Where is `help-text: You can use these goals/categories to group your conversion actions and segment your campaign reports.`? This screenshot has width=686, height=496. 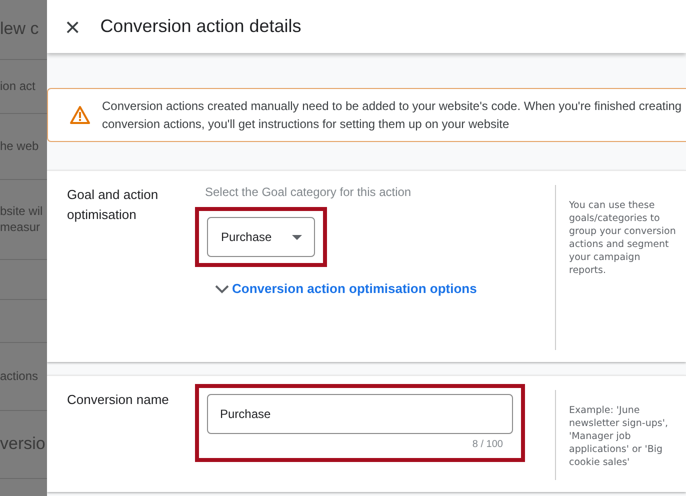 help-text: You can use these goals/categories to group your conversion actions and segment your campaign reports. is located at coordinates (623, 238).